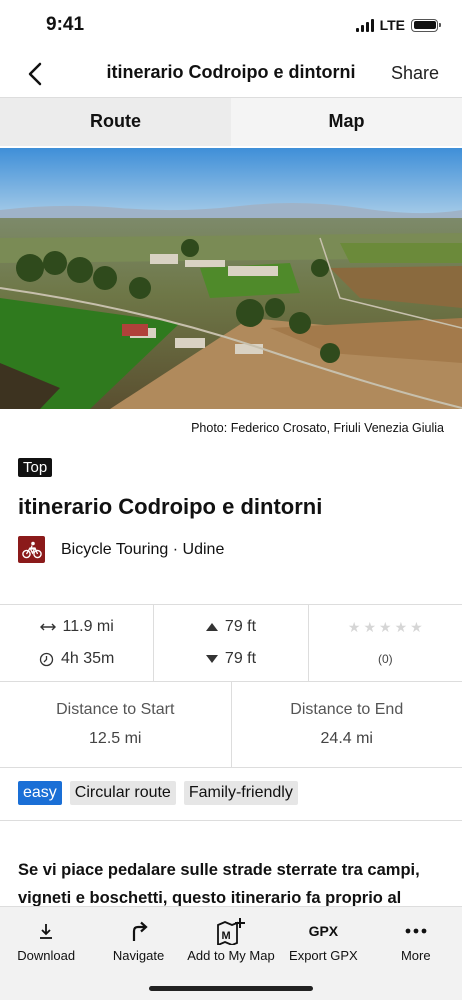  Describe the element at coordinates (231, 955) in the screenshot. I see `add-to-my-map-label: Add to My Map` at that location.